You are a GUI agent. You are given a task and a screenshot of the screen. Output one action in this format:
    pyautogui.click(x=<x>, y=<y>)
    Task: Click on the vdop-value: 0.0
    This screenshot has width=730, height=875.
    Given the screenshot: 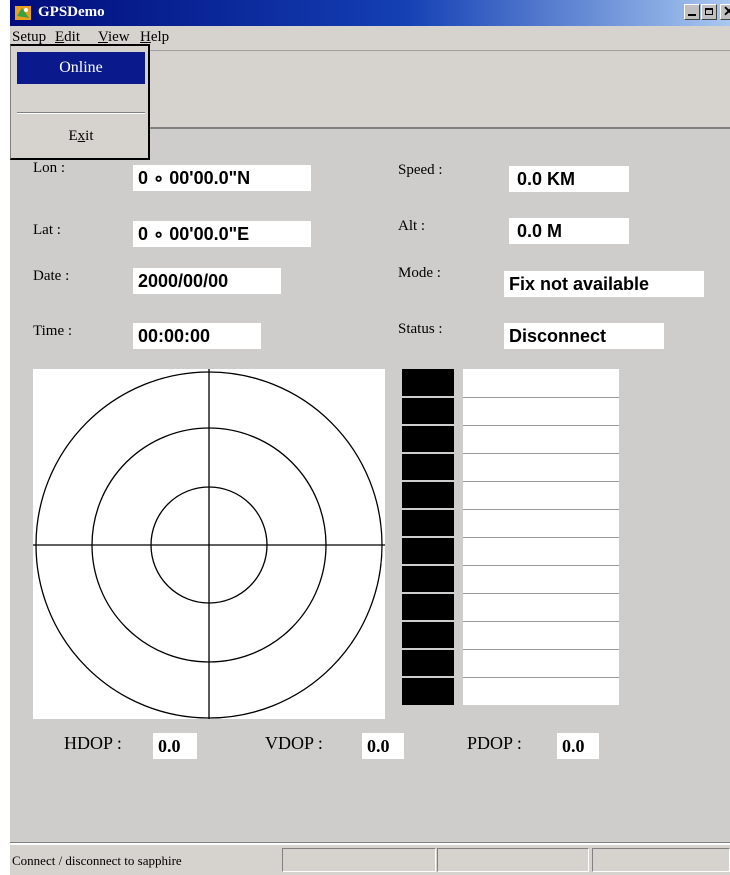 What is the action you would take?
    pyautogui.click(x=383, y=746)
    